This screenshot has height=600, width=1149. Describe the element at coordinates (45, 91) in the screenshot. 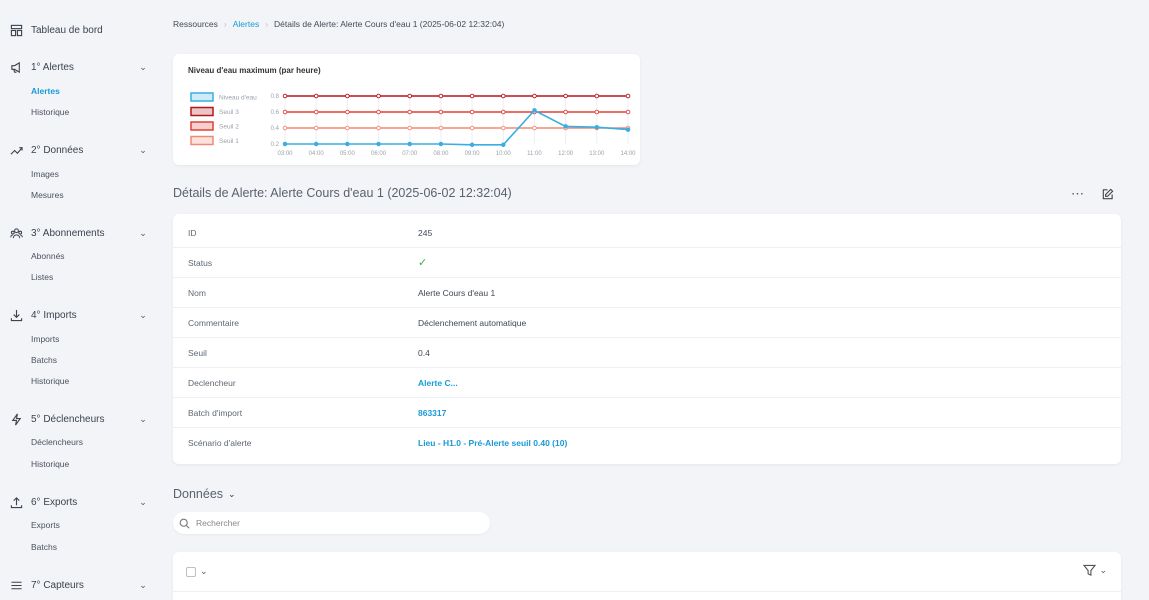

I see `sidebar-item-alertes: Alertes` at that location.